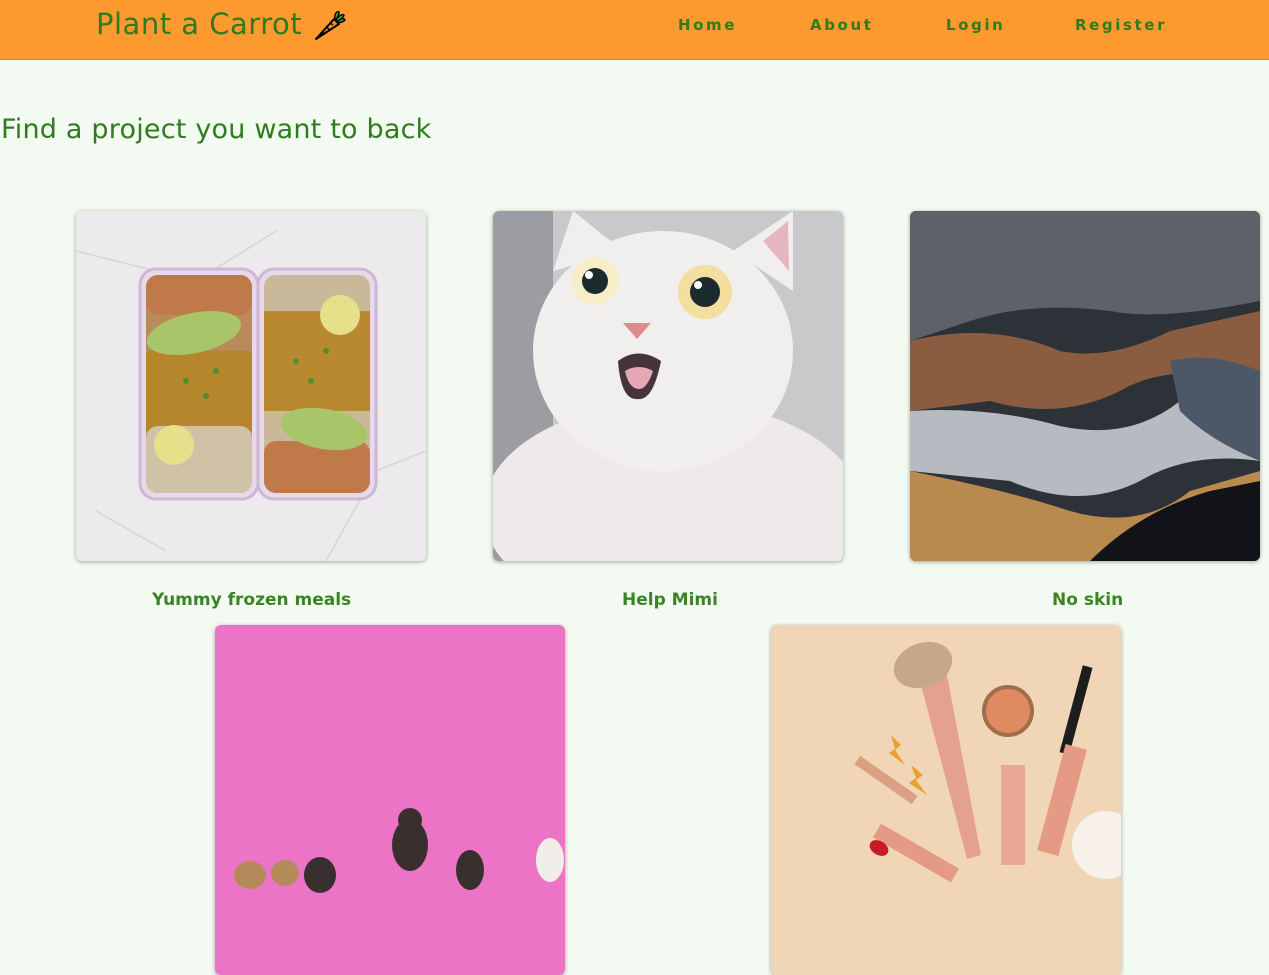 The height and width of the screenshot is (975, 1269). I want to click on leather-image, so click(1085, 386).